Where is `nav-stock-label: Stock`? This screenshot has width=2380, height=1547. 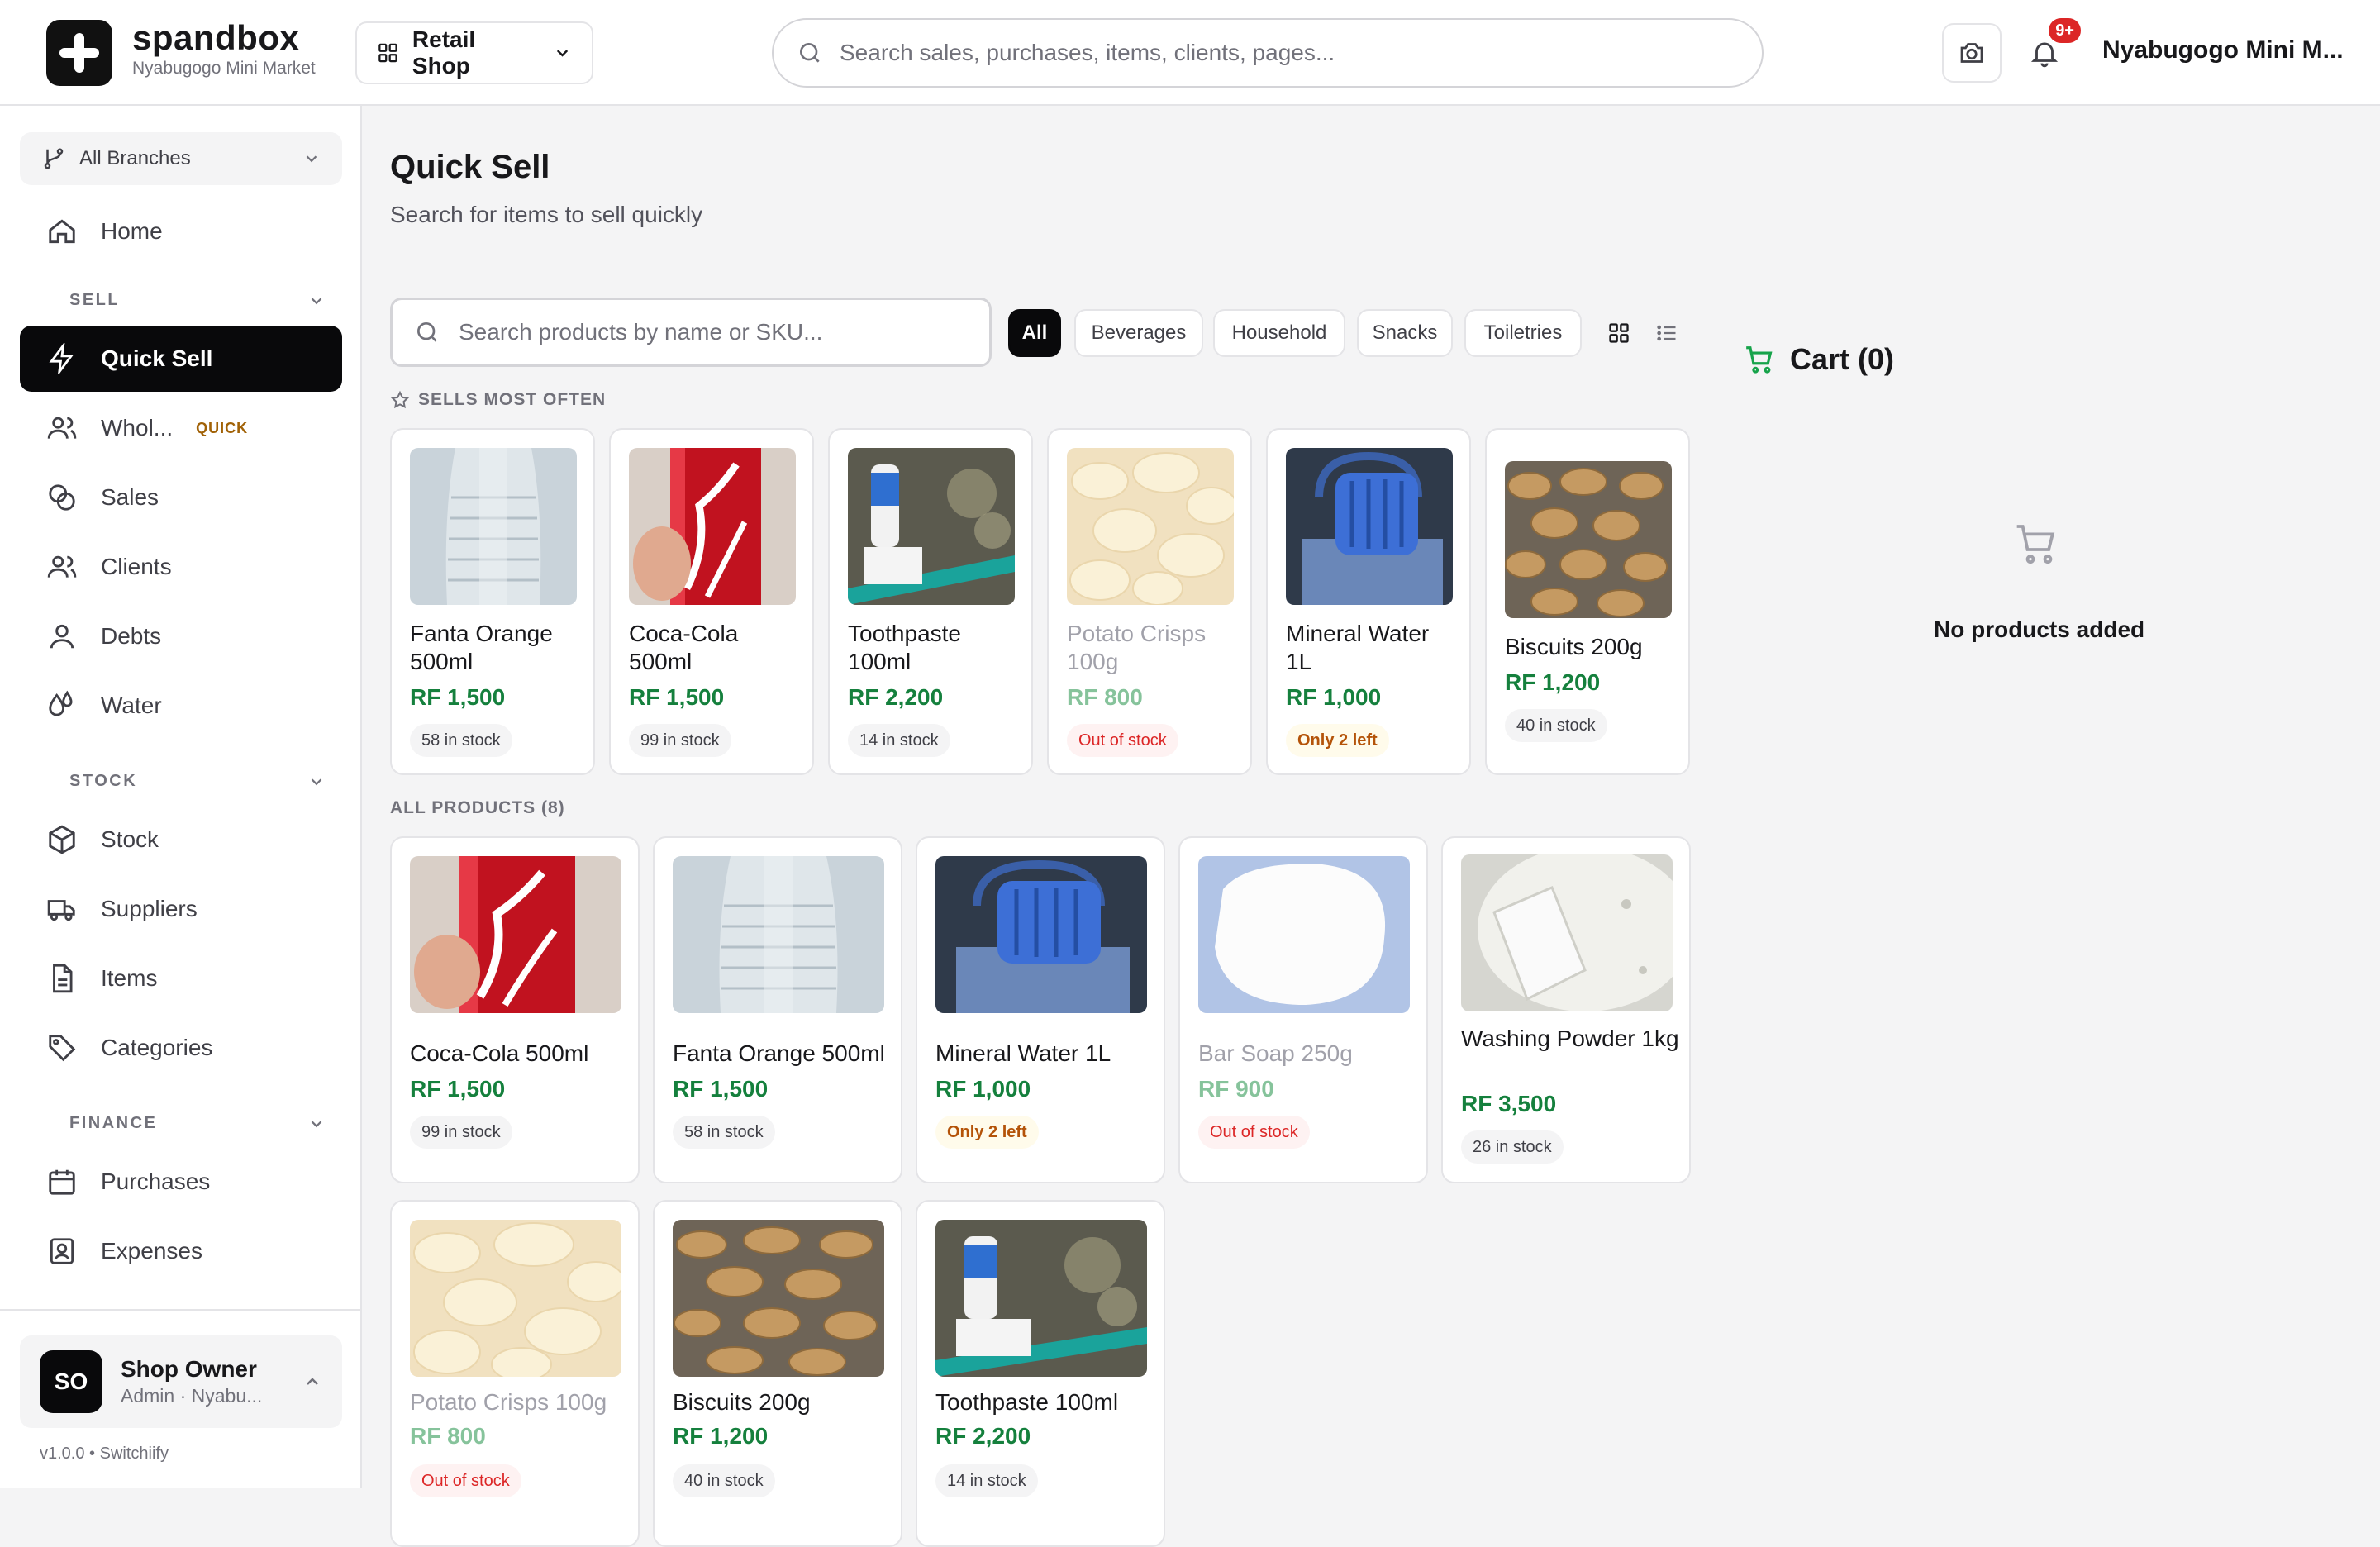 nav-stock-label: Stock is located at coordinates (130, 839).